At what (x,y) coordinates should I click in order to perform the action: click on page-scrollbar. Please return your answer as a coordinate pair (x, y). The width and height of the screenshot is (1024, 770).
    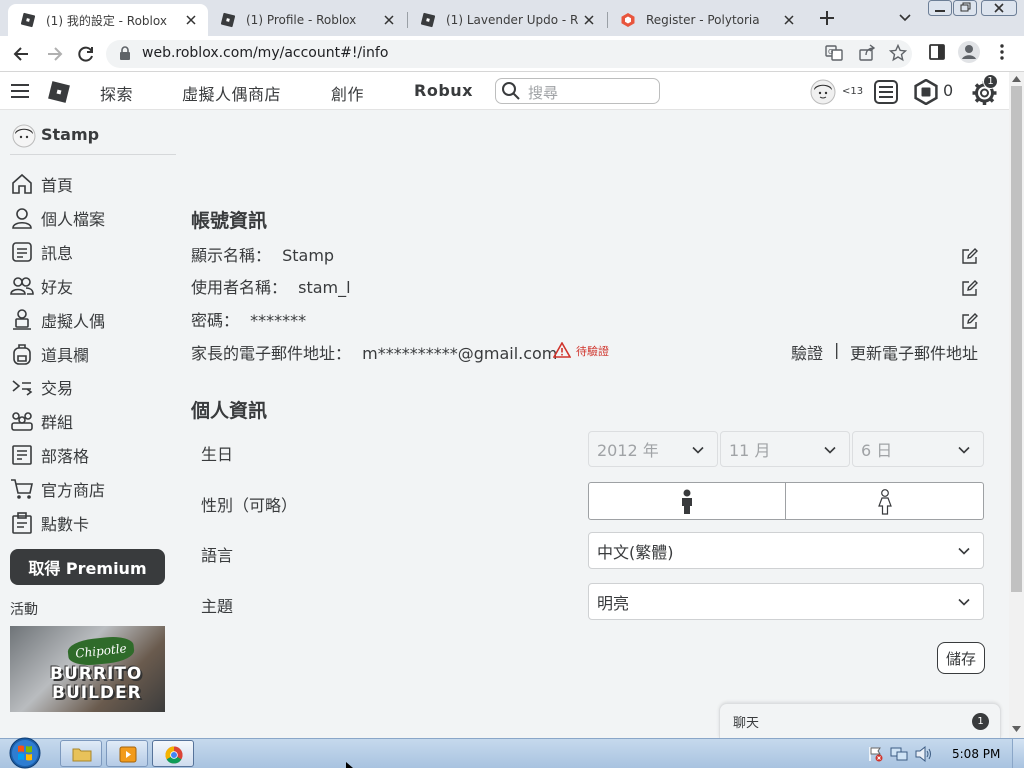
    Looking at the image, I should click on (1016, 405).